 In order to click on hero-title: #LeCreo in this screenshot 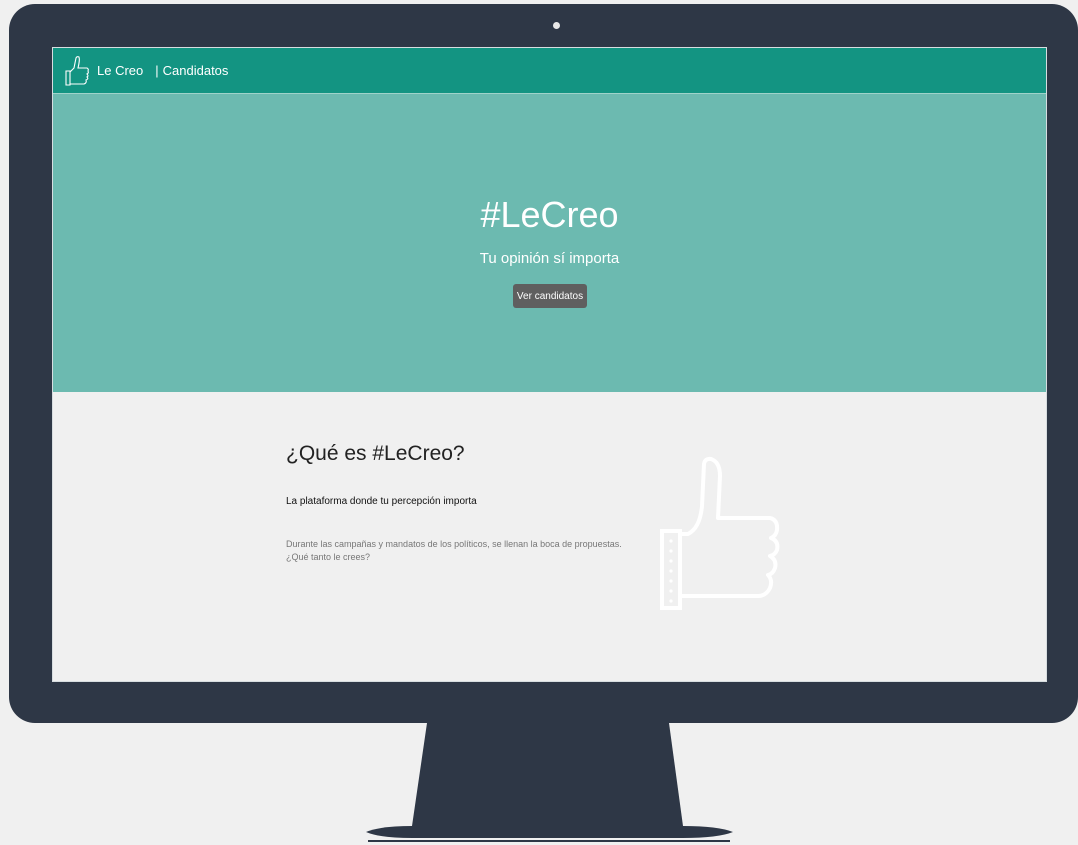, I will do `click(549, 214)`.